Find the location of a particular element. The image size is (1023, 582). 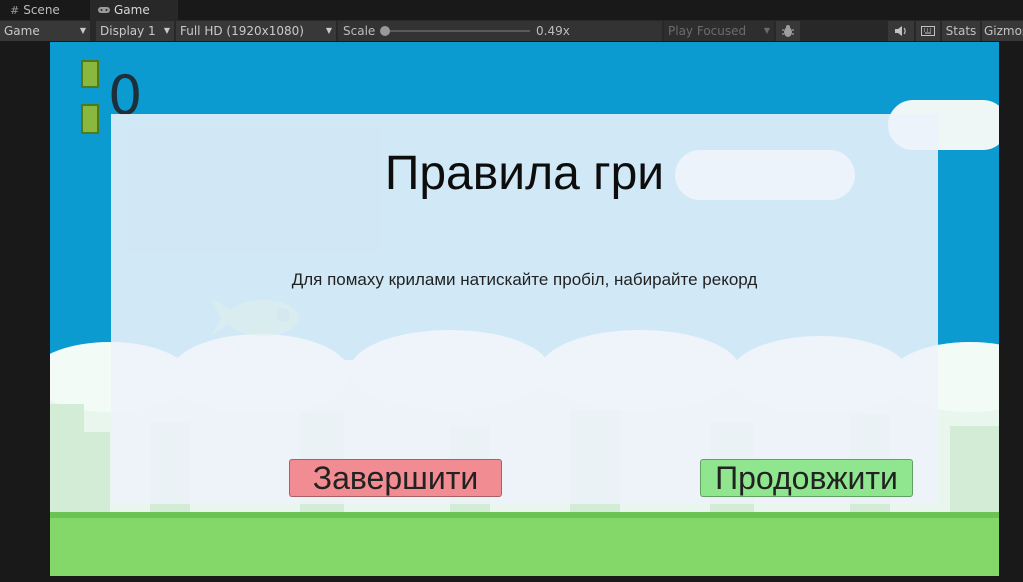

bug-icon is located at coordinates (788, 31).